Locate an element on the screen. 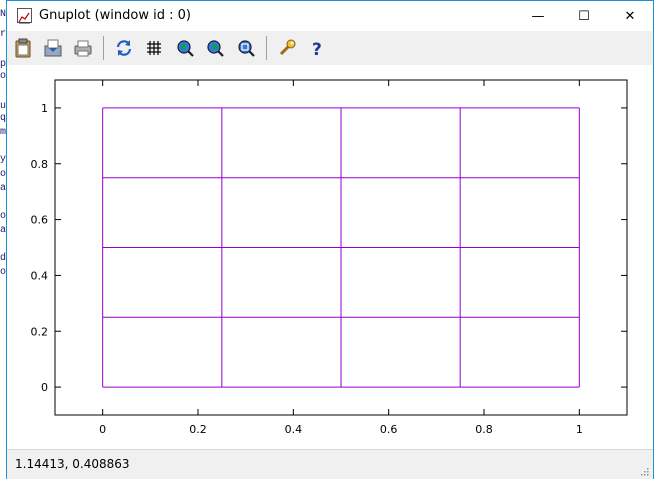 This screenshot has width=656, height=481. close-button: ✕ is located at coordinates (630, 16).